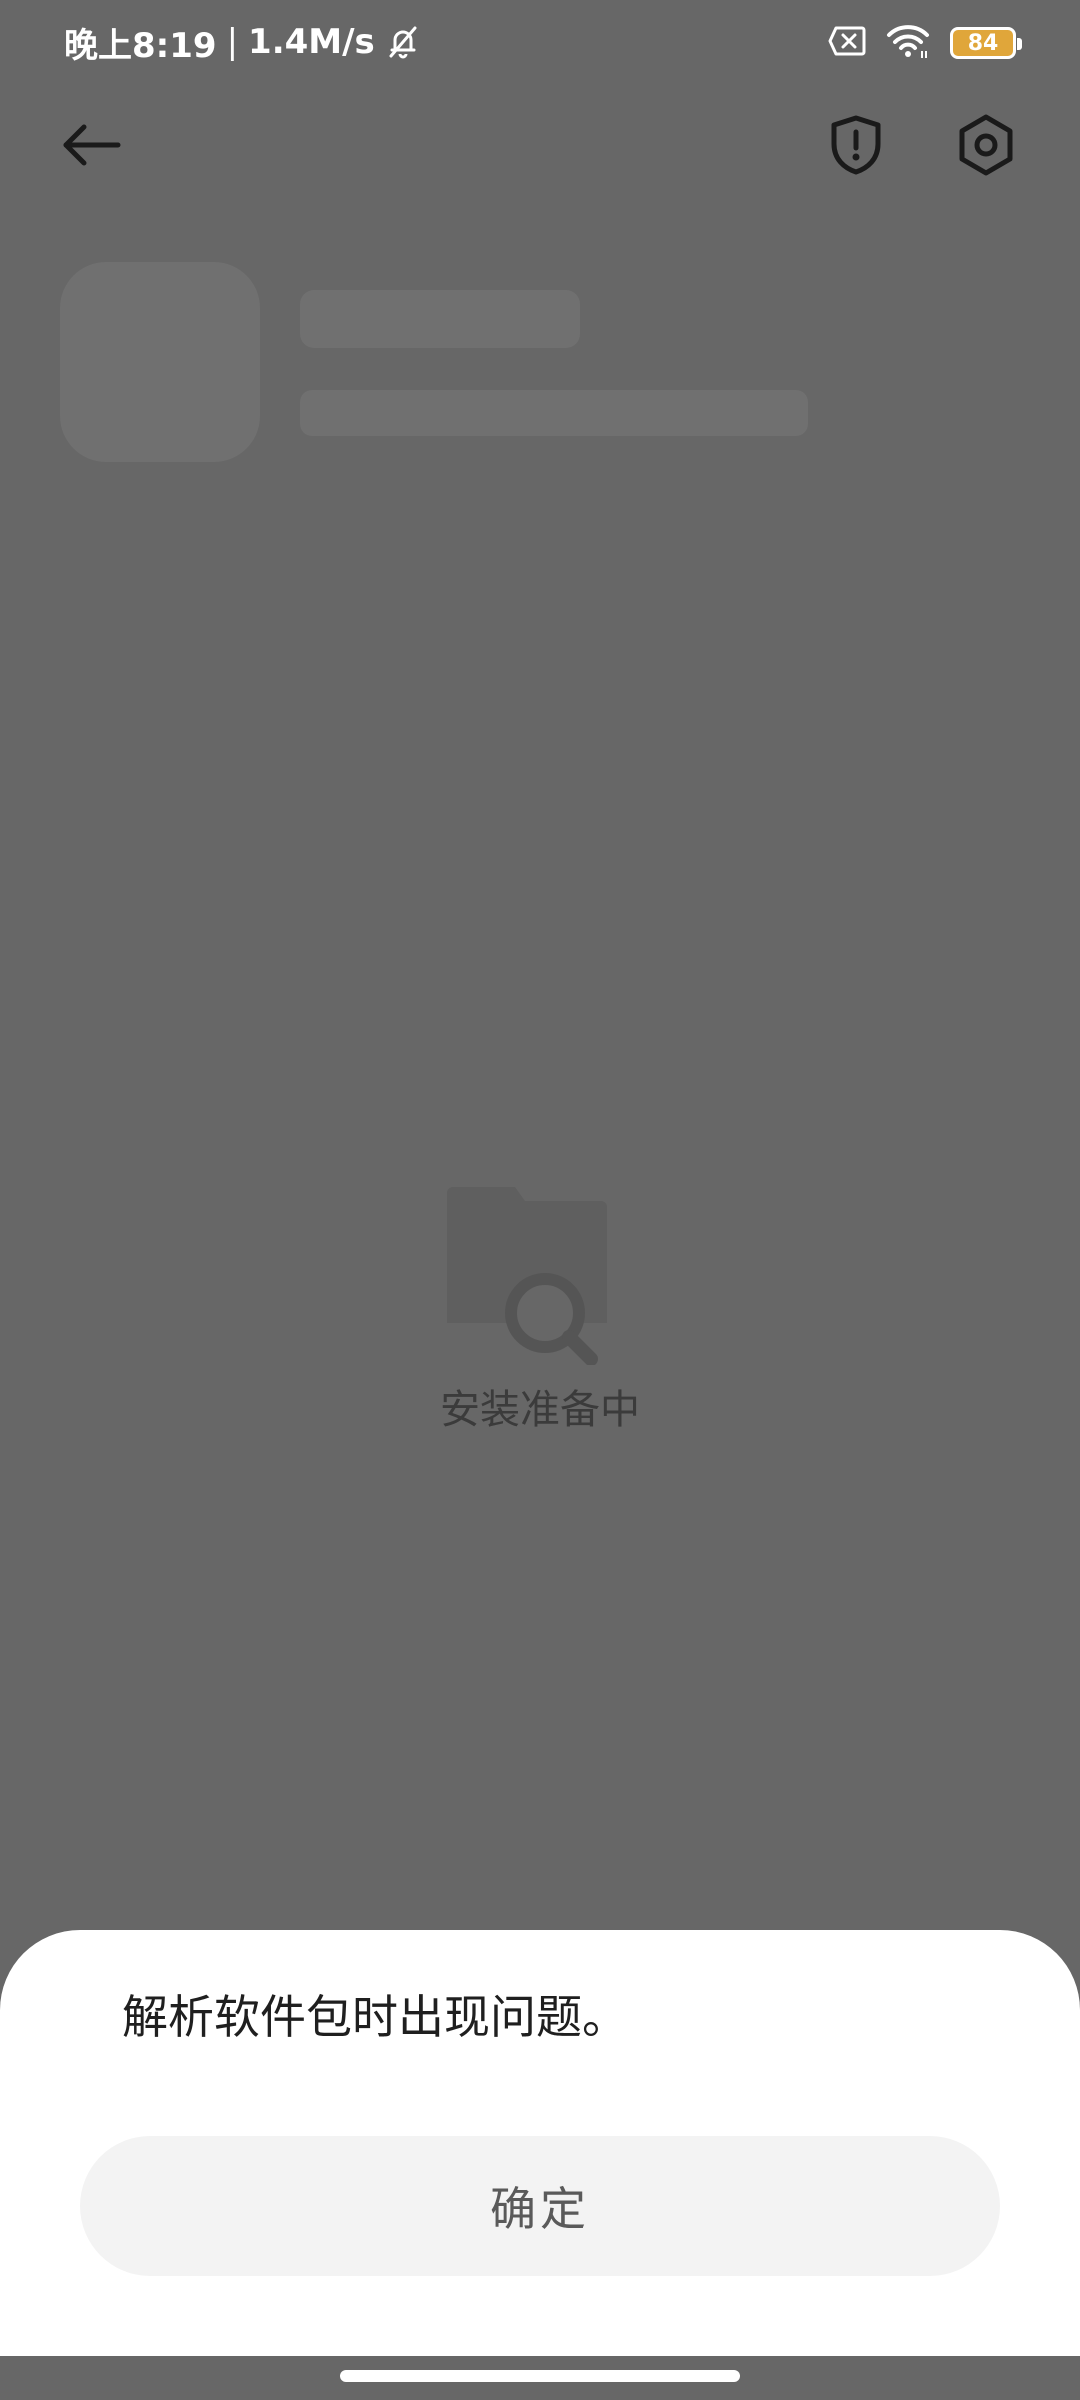  I want to click on settings-hex-icon, so click(986, 145).